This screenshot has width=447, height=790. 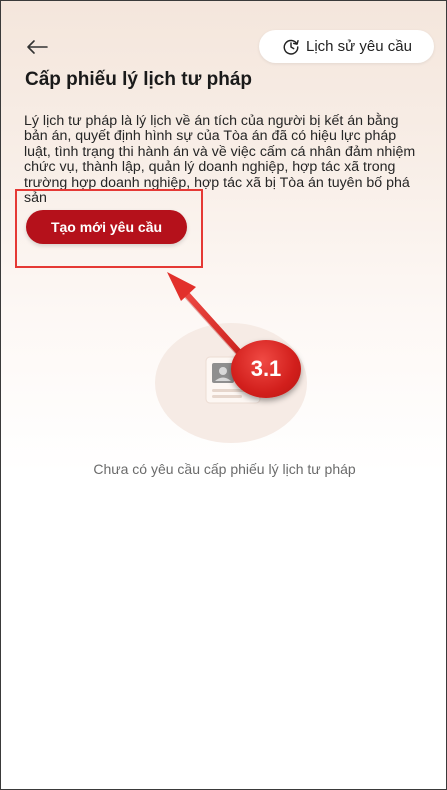 I want to click on create-request-button: Tạo mới yêu cầu, so click(x=106, y=227).